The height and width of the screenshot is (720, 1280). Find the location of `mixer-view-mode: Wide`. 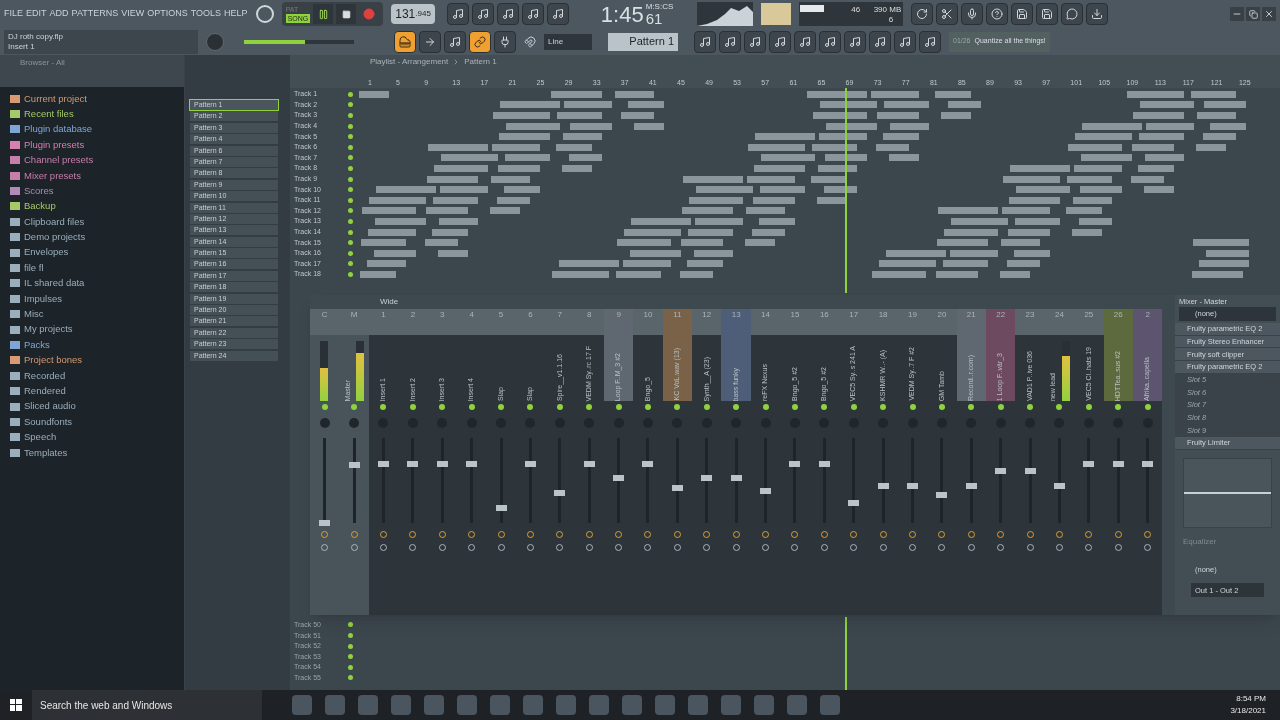

mixer-view-mode: Wide is located at coordinates (389, 302).